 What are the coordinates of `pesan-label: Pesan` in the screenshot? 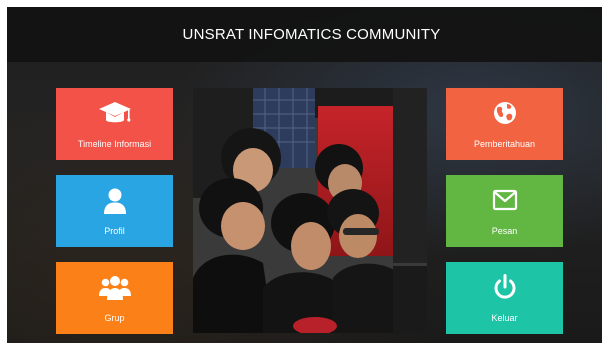 It's located at (504, 230).